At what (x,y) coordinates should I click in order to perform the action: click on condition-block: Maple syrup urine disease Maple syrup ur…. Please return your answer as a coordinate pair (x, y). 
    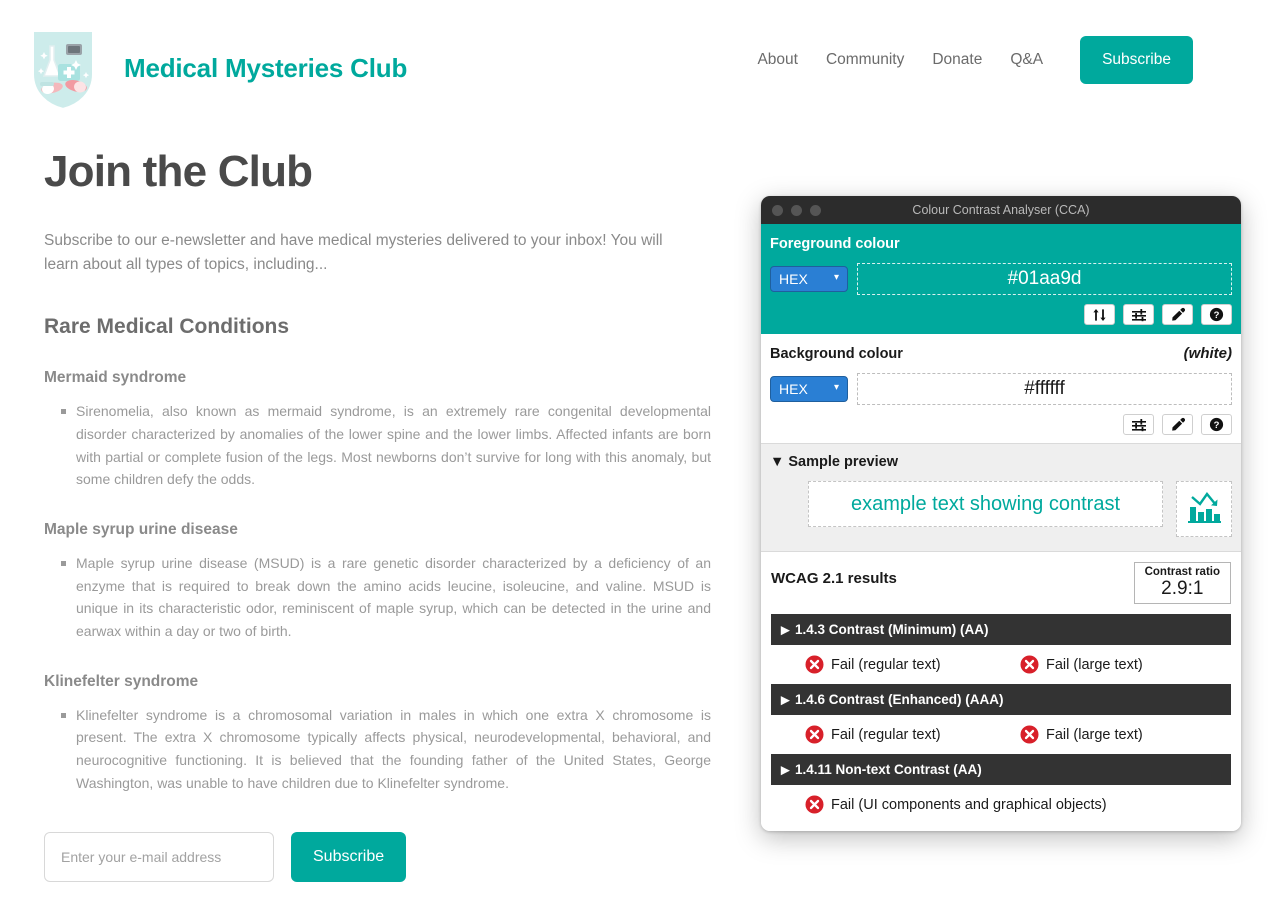
    Looking at the image, I should click on (377, 582).